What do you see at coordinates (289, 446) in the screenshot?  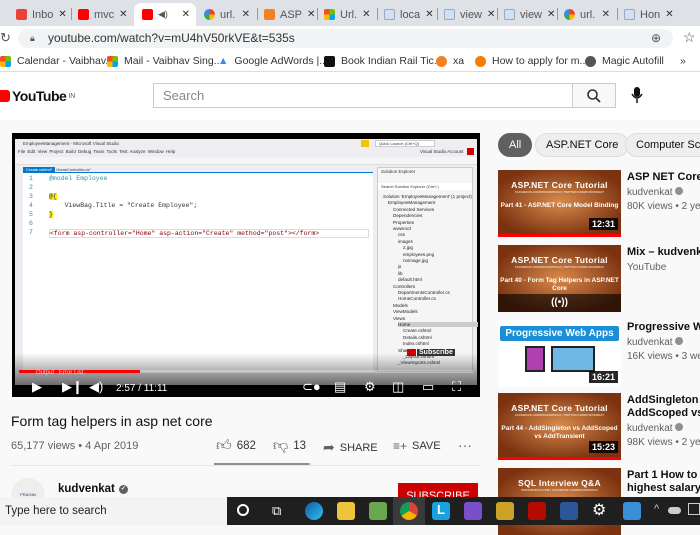 I see `dislike-button: 👎︎ 13` at bounding box center [289, 446].